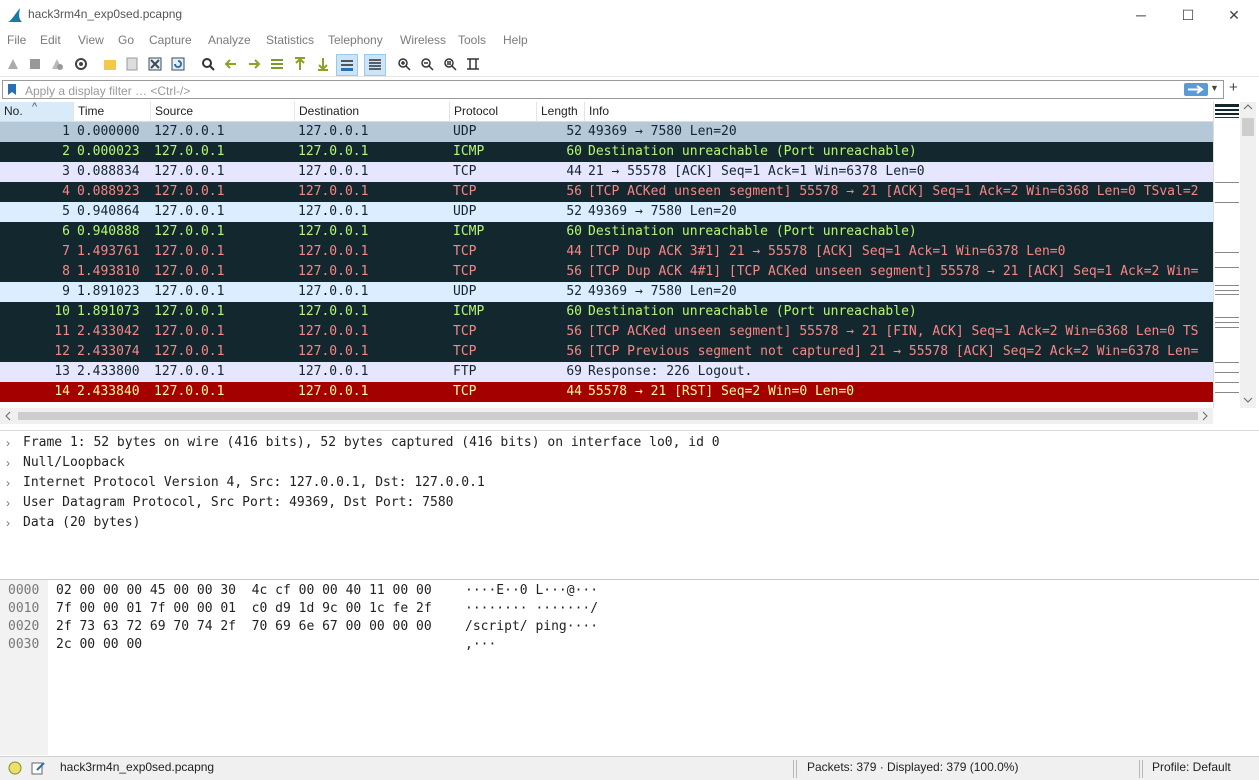  Describe the element at coordinates (16, 40) in the screenshot. I see `menu-file: File` at that location.